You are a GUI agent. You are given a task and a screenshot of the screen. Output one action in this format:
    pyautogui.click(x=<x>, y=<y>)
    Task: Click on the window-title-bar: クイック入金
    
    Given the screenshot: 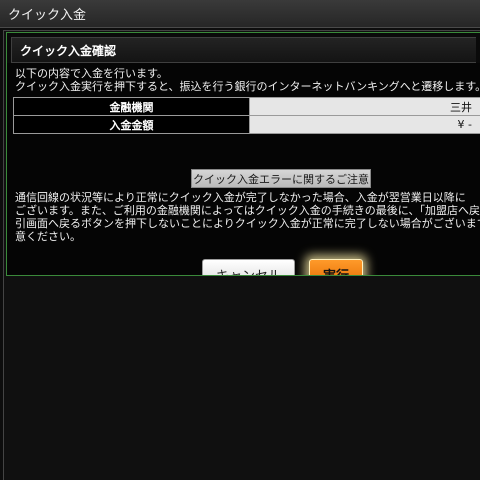 What is the action you would take?
    pyautogui.click(x=240, y=14)
    